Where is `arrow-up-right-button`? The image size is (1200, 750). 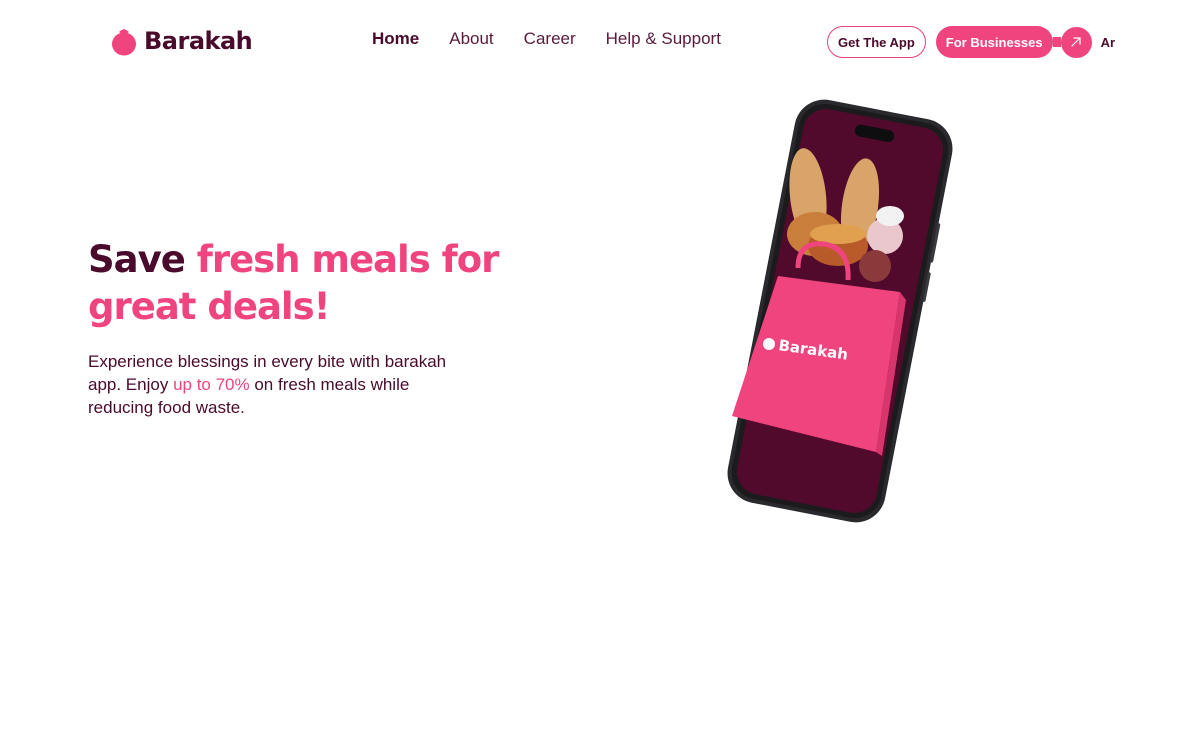 arrow-up-right-button is located at coordinates (1076, 42).